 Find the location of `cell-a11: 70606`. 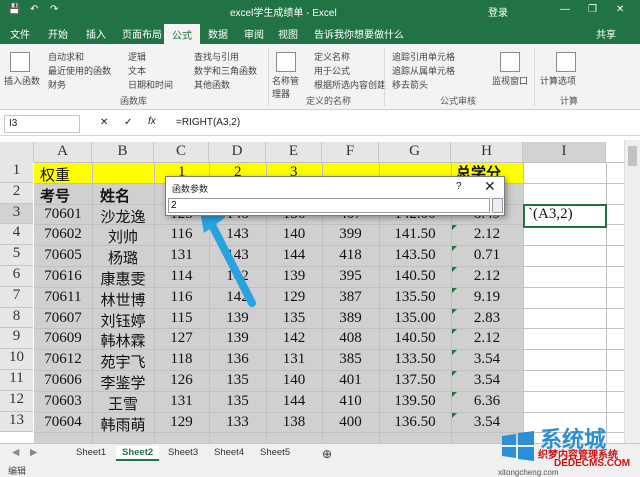

cell-a11: 70606 is located at coordinates (63, 380).